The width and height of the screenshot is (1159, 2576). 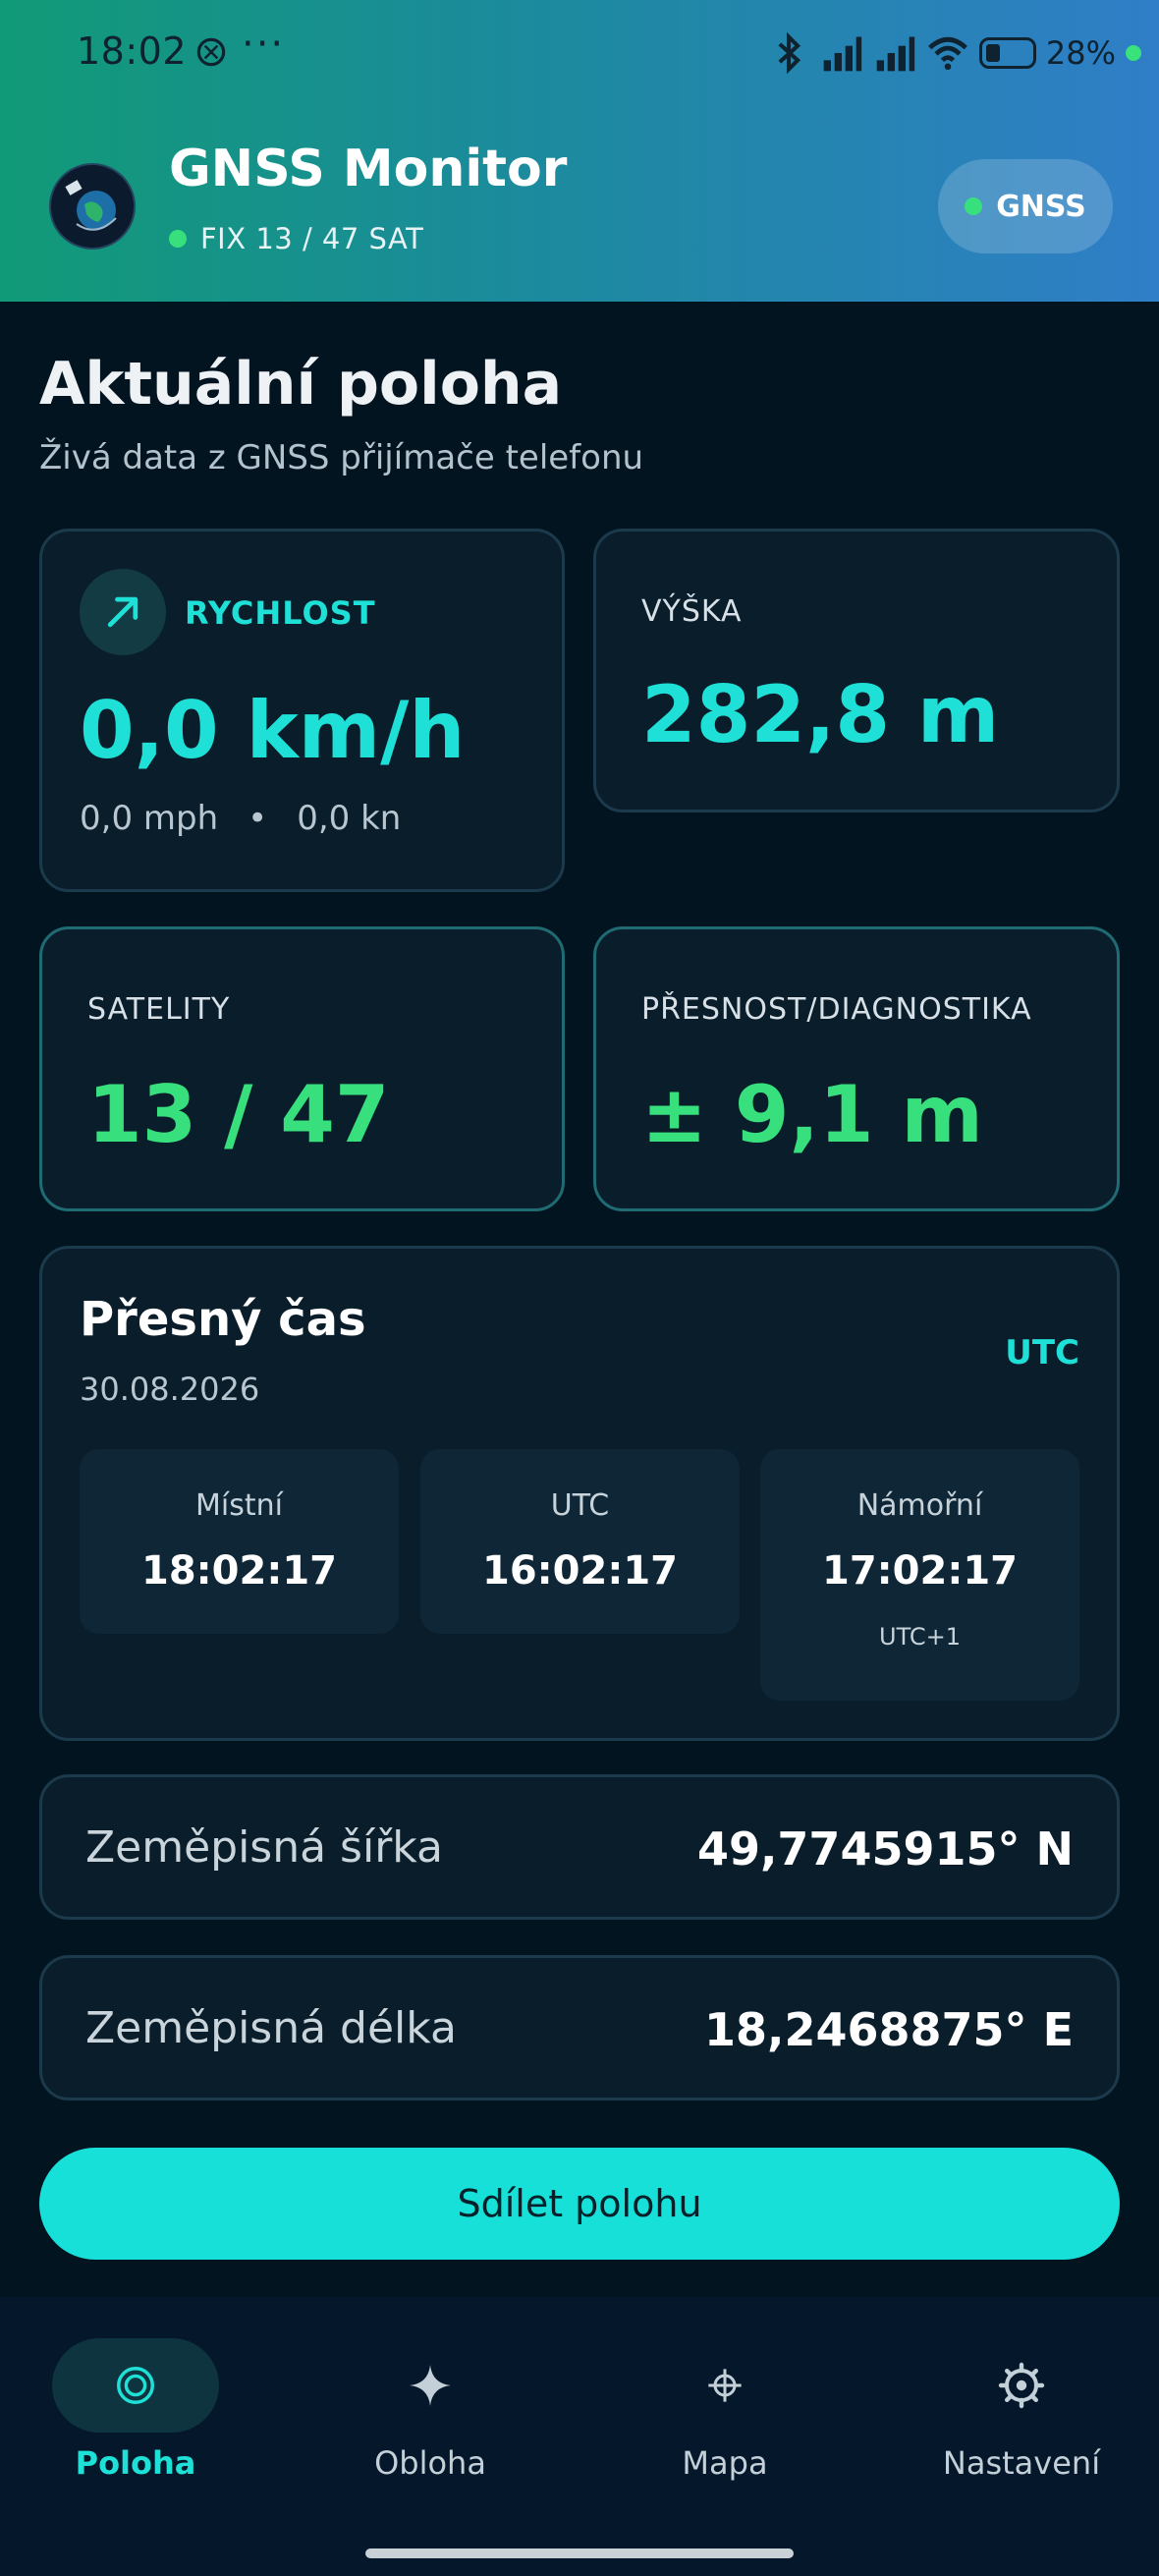 I want to click on accuracy-label: PŘESNOST/DIAGNOSTIKA, so click(x=836, y=1009).